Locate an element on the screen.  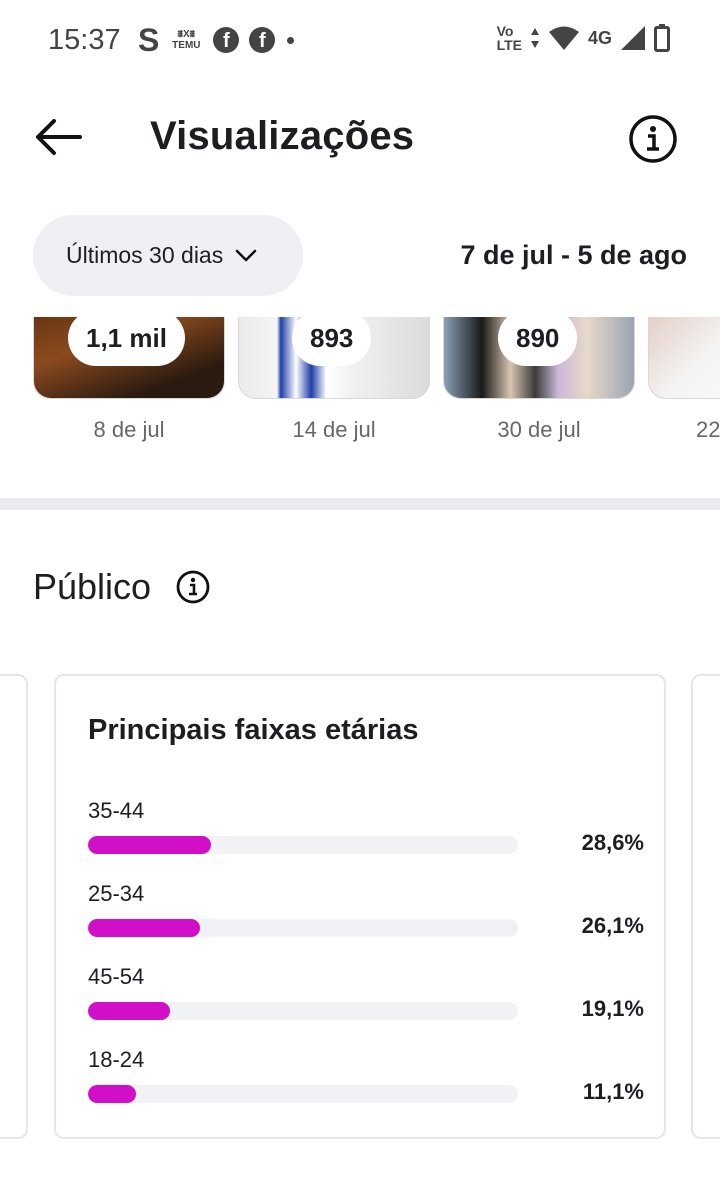
age-group-label: 18-24 is located at coordinates (116, 1059).